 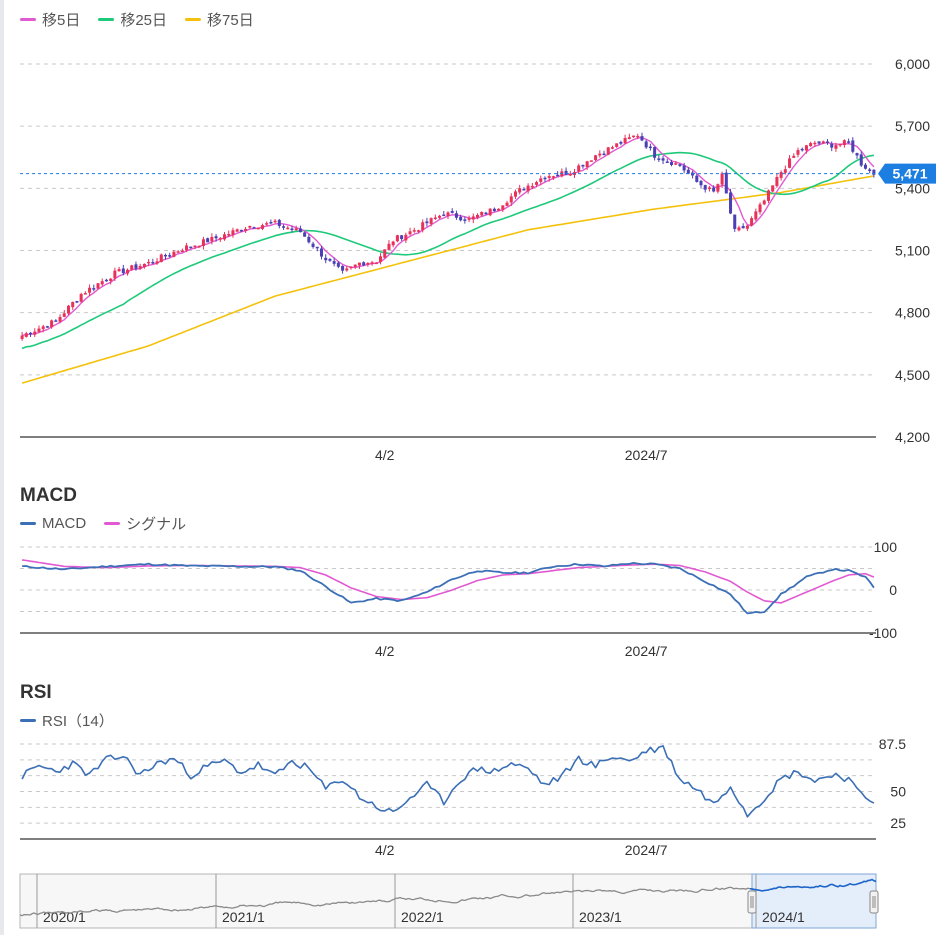 What do you see at coordinates (909, 174) in the screenshot?
I see `current-price-value: 5,471` at bounding box center [909, 174].